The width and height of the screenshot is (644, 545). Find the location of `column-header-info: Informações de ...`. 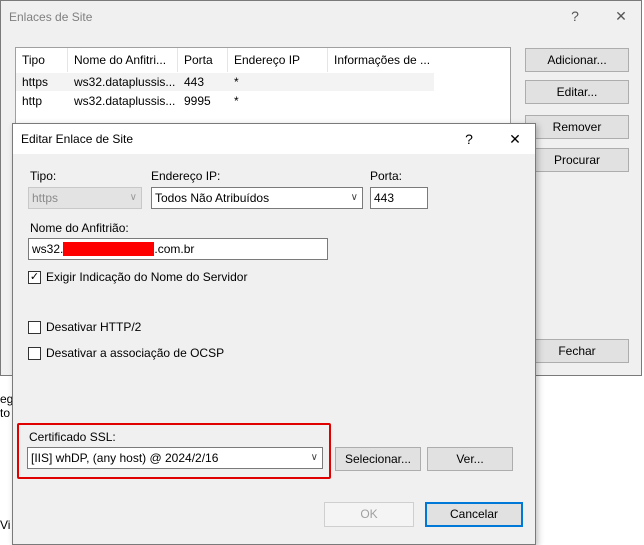

column-header-info: Informações de ... is located at coordinates (380, 60).